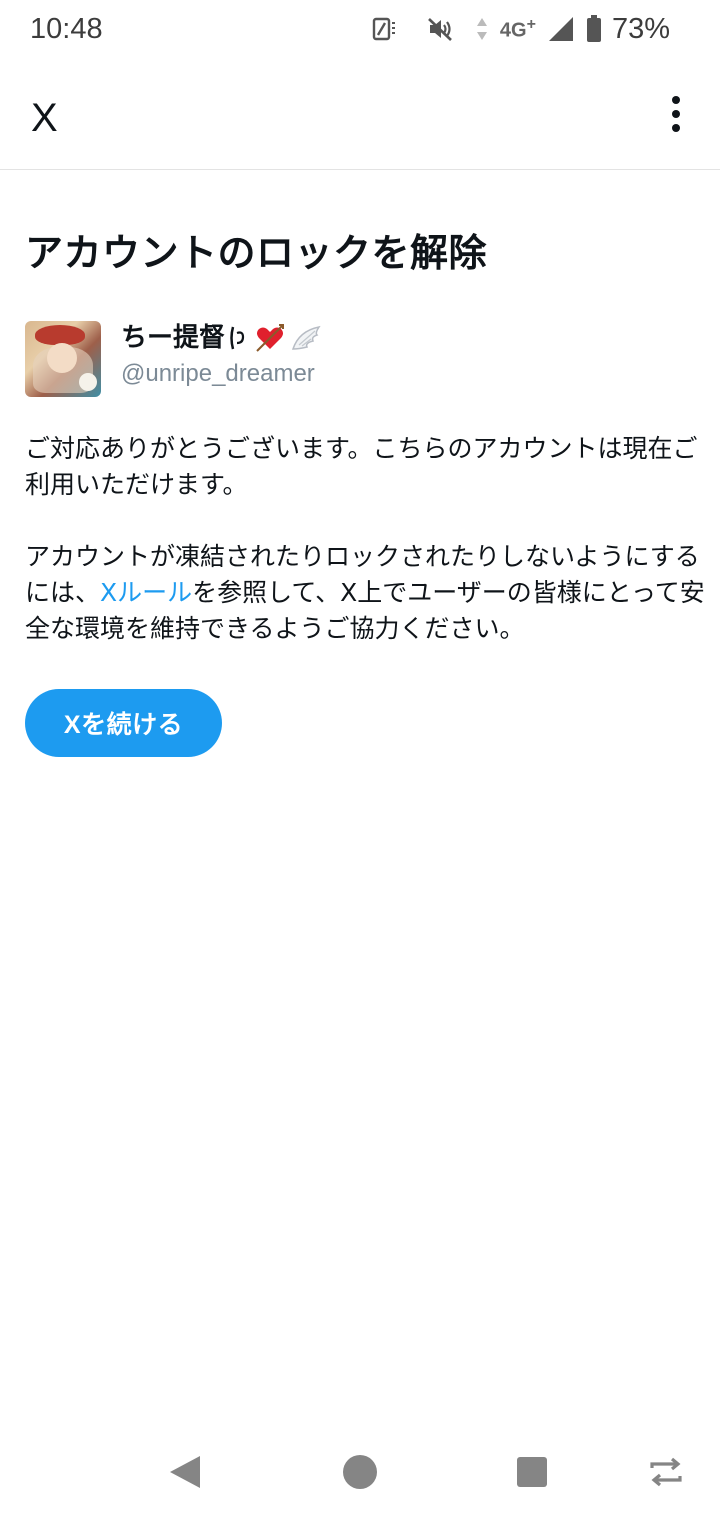 The image size is (720, 1520). I want to click on avatar, so click(63, 359).